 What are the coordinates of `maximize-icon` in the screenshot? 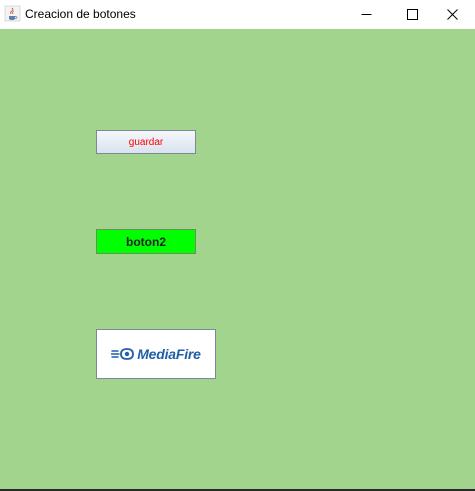 It's located at (412, 14).